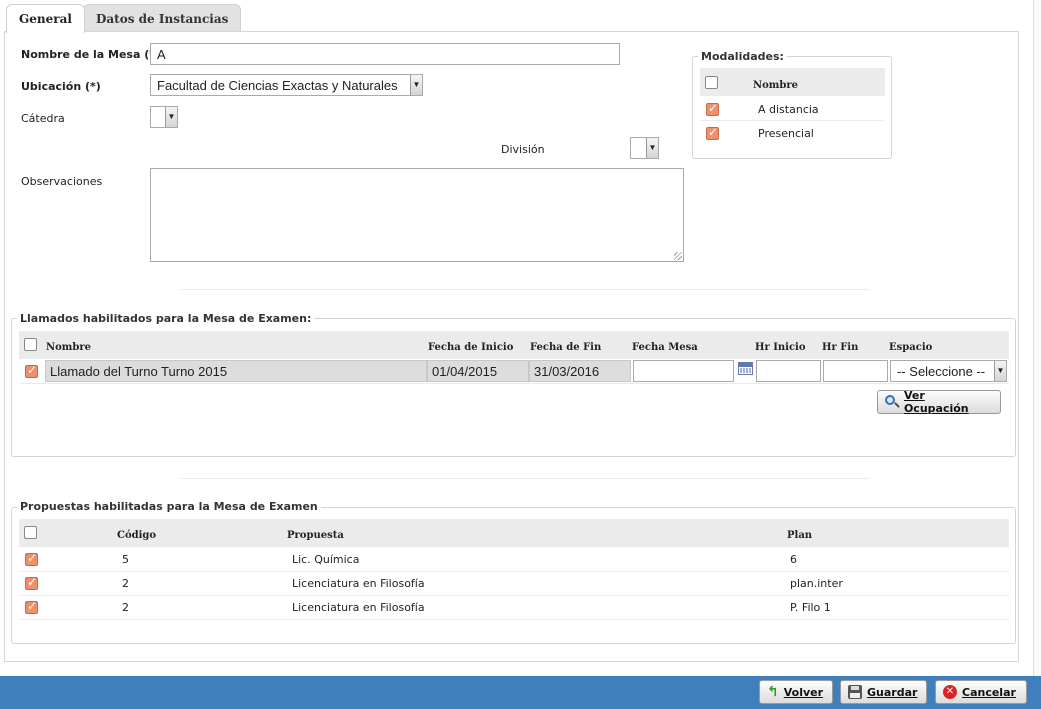 The width and height of the screenshot is (1041, 709). Describe the element at coordinates (385, 54) in the screenshot. I see `nombre-input: A` at that location.